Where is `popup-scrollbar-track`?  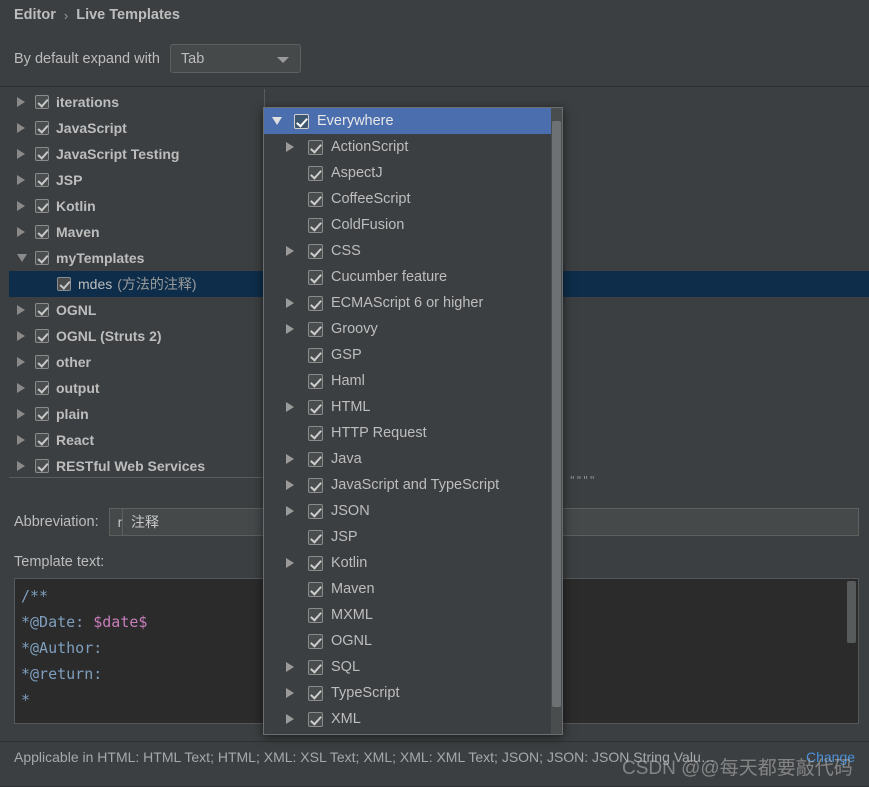
popup-scrollbar-track is located at coordinates (556, 421).